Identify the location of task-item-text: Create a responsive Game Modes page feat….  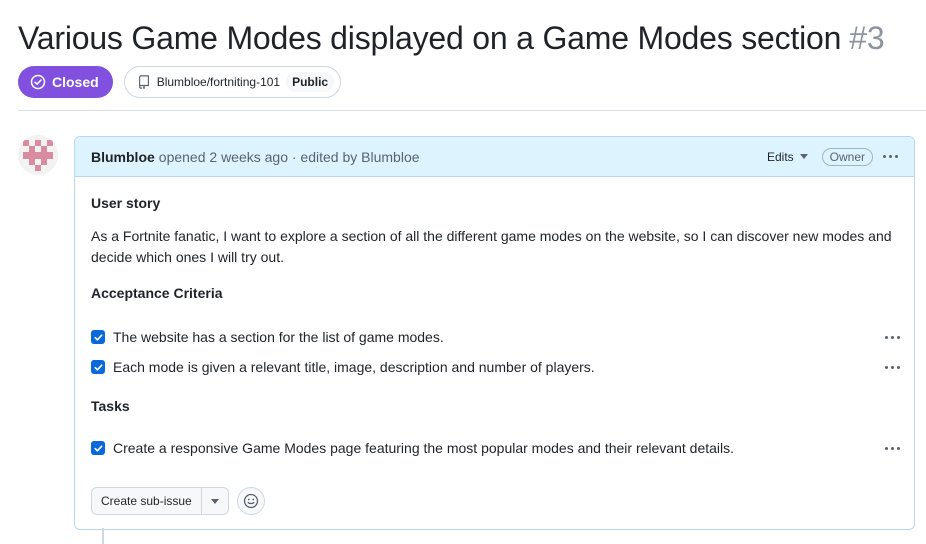
(424, 448).